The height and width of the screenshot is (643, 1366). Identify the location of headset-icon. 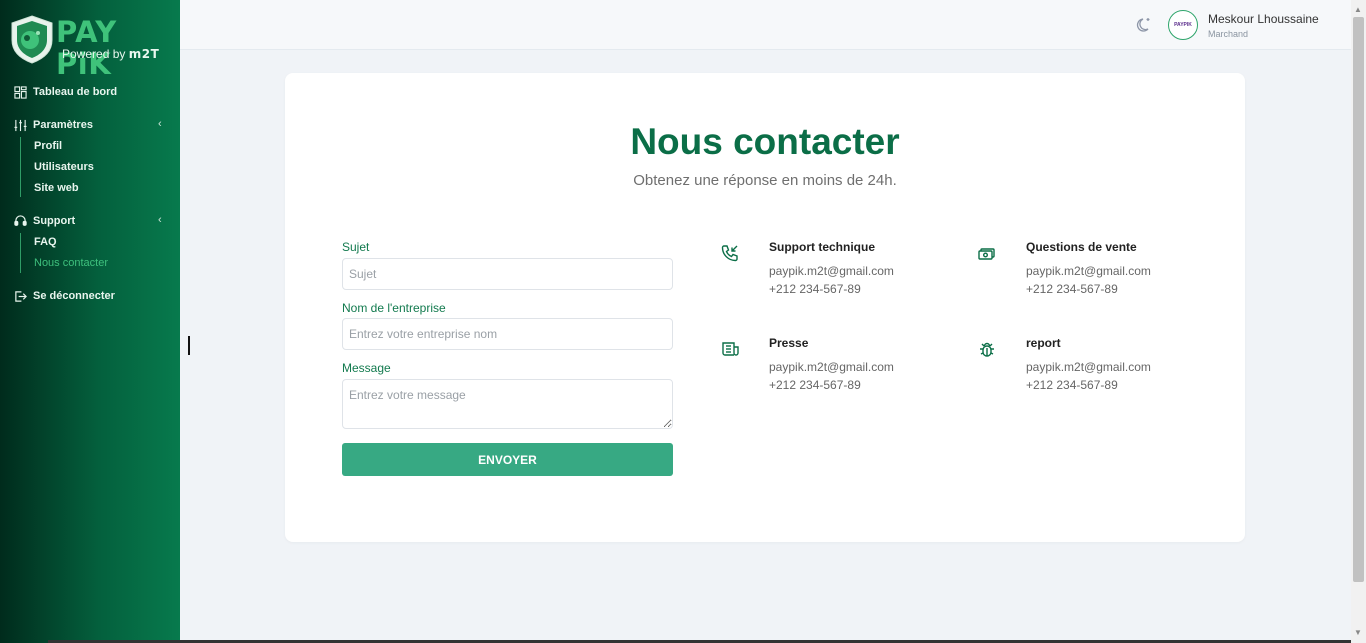
(20, 220).